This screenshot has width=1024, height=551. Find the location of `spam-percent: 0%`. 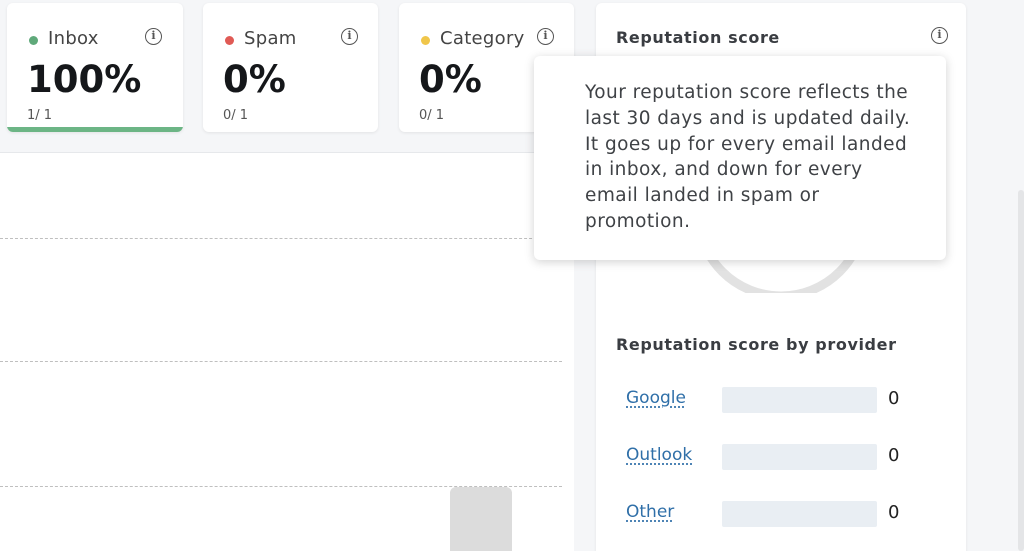

spam-percent: 0% is located at coordinates (254, 79).